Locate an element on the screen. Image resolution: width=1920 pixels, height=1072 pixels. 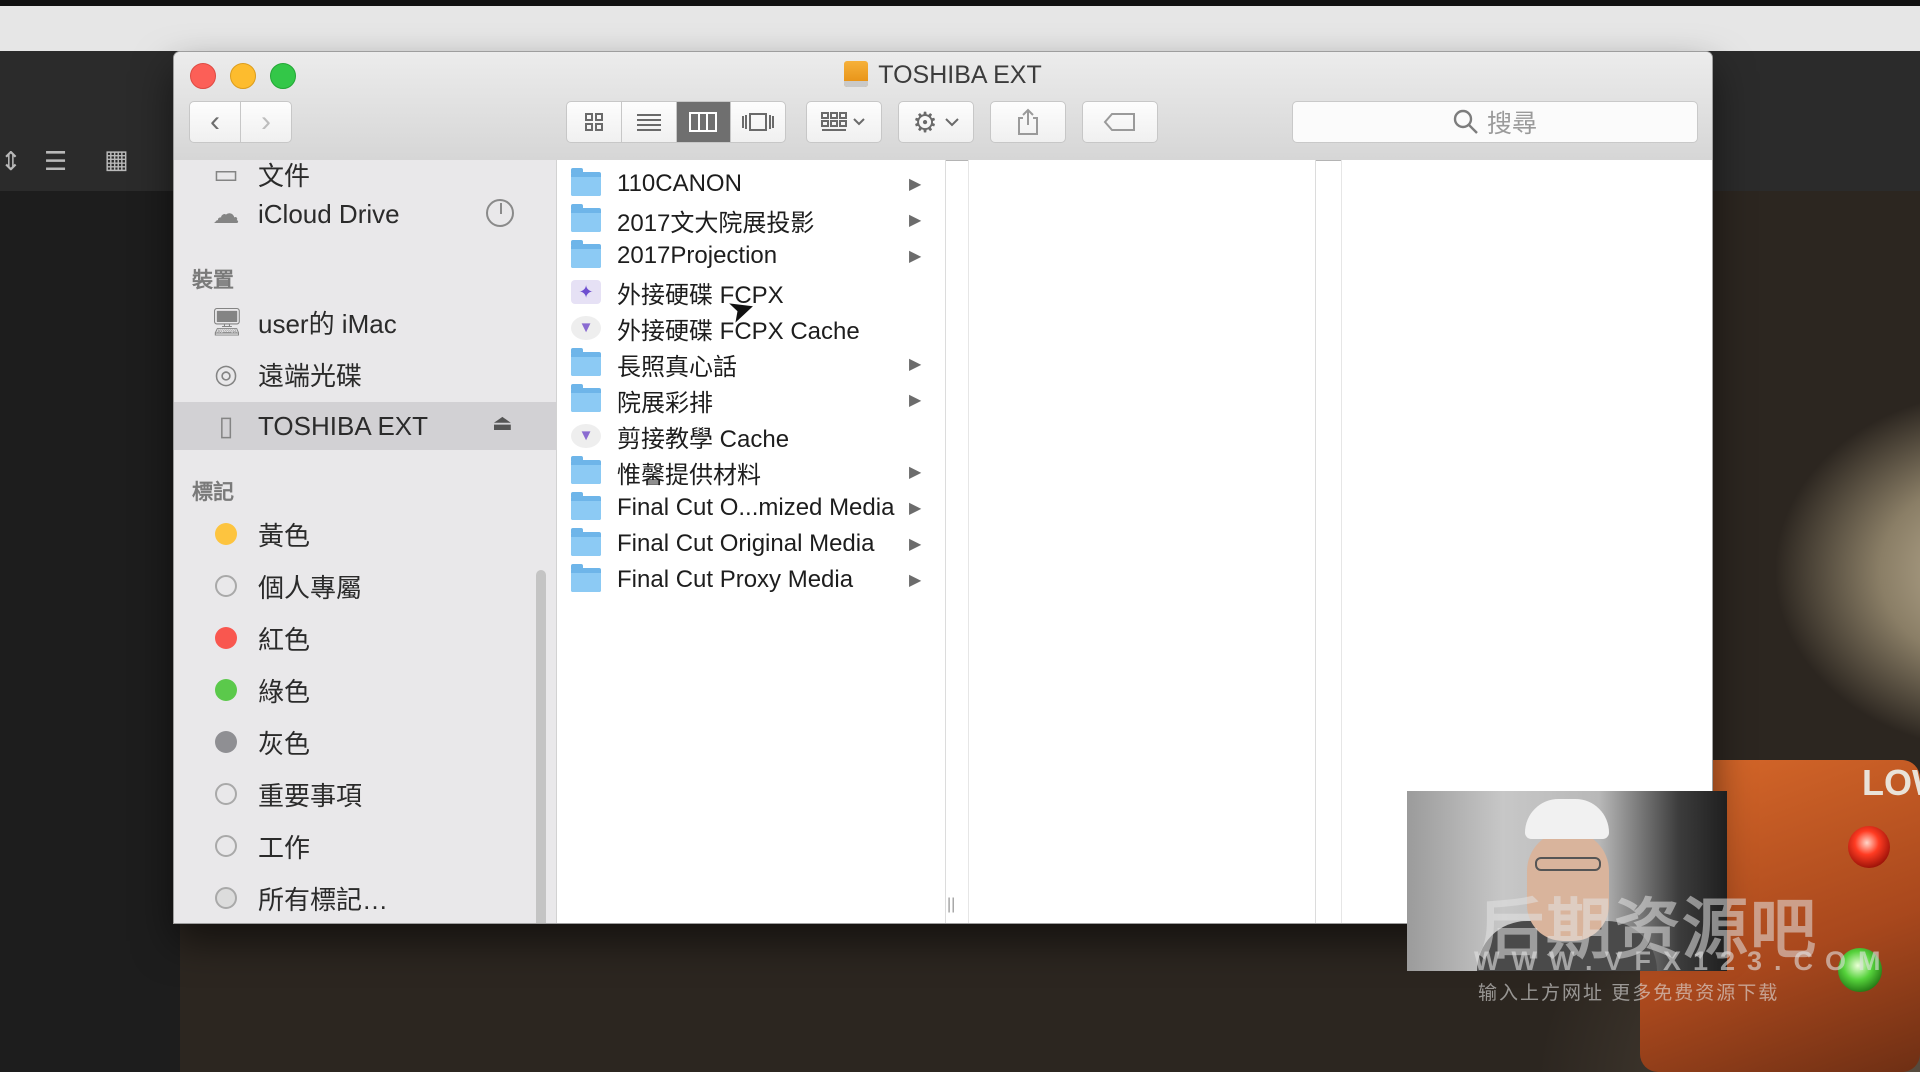
sidebar-item-remote-disc: ◎ 遠端光碟 is located at coordinates (365, 374).